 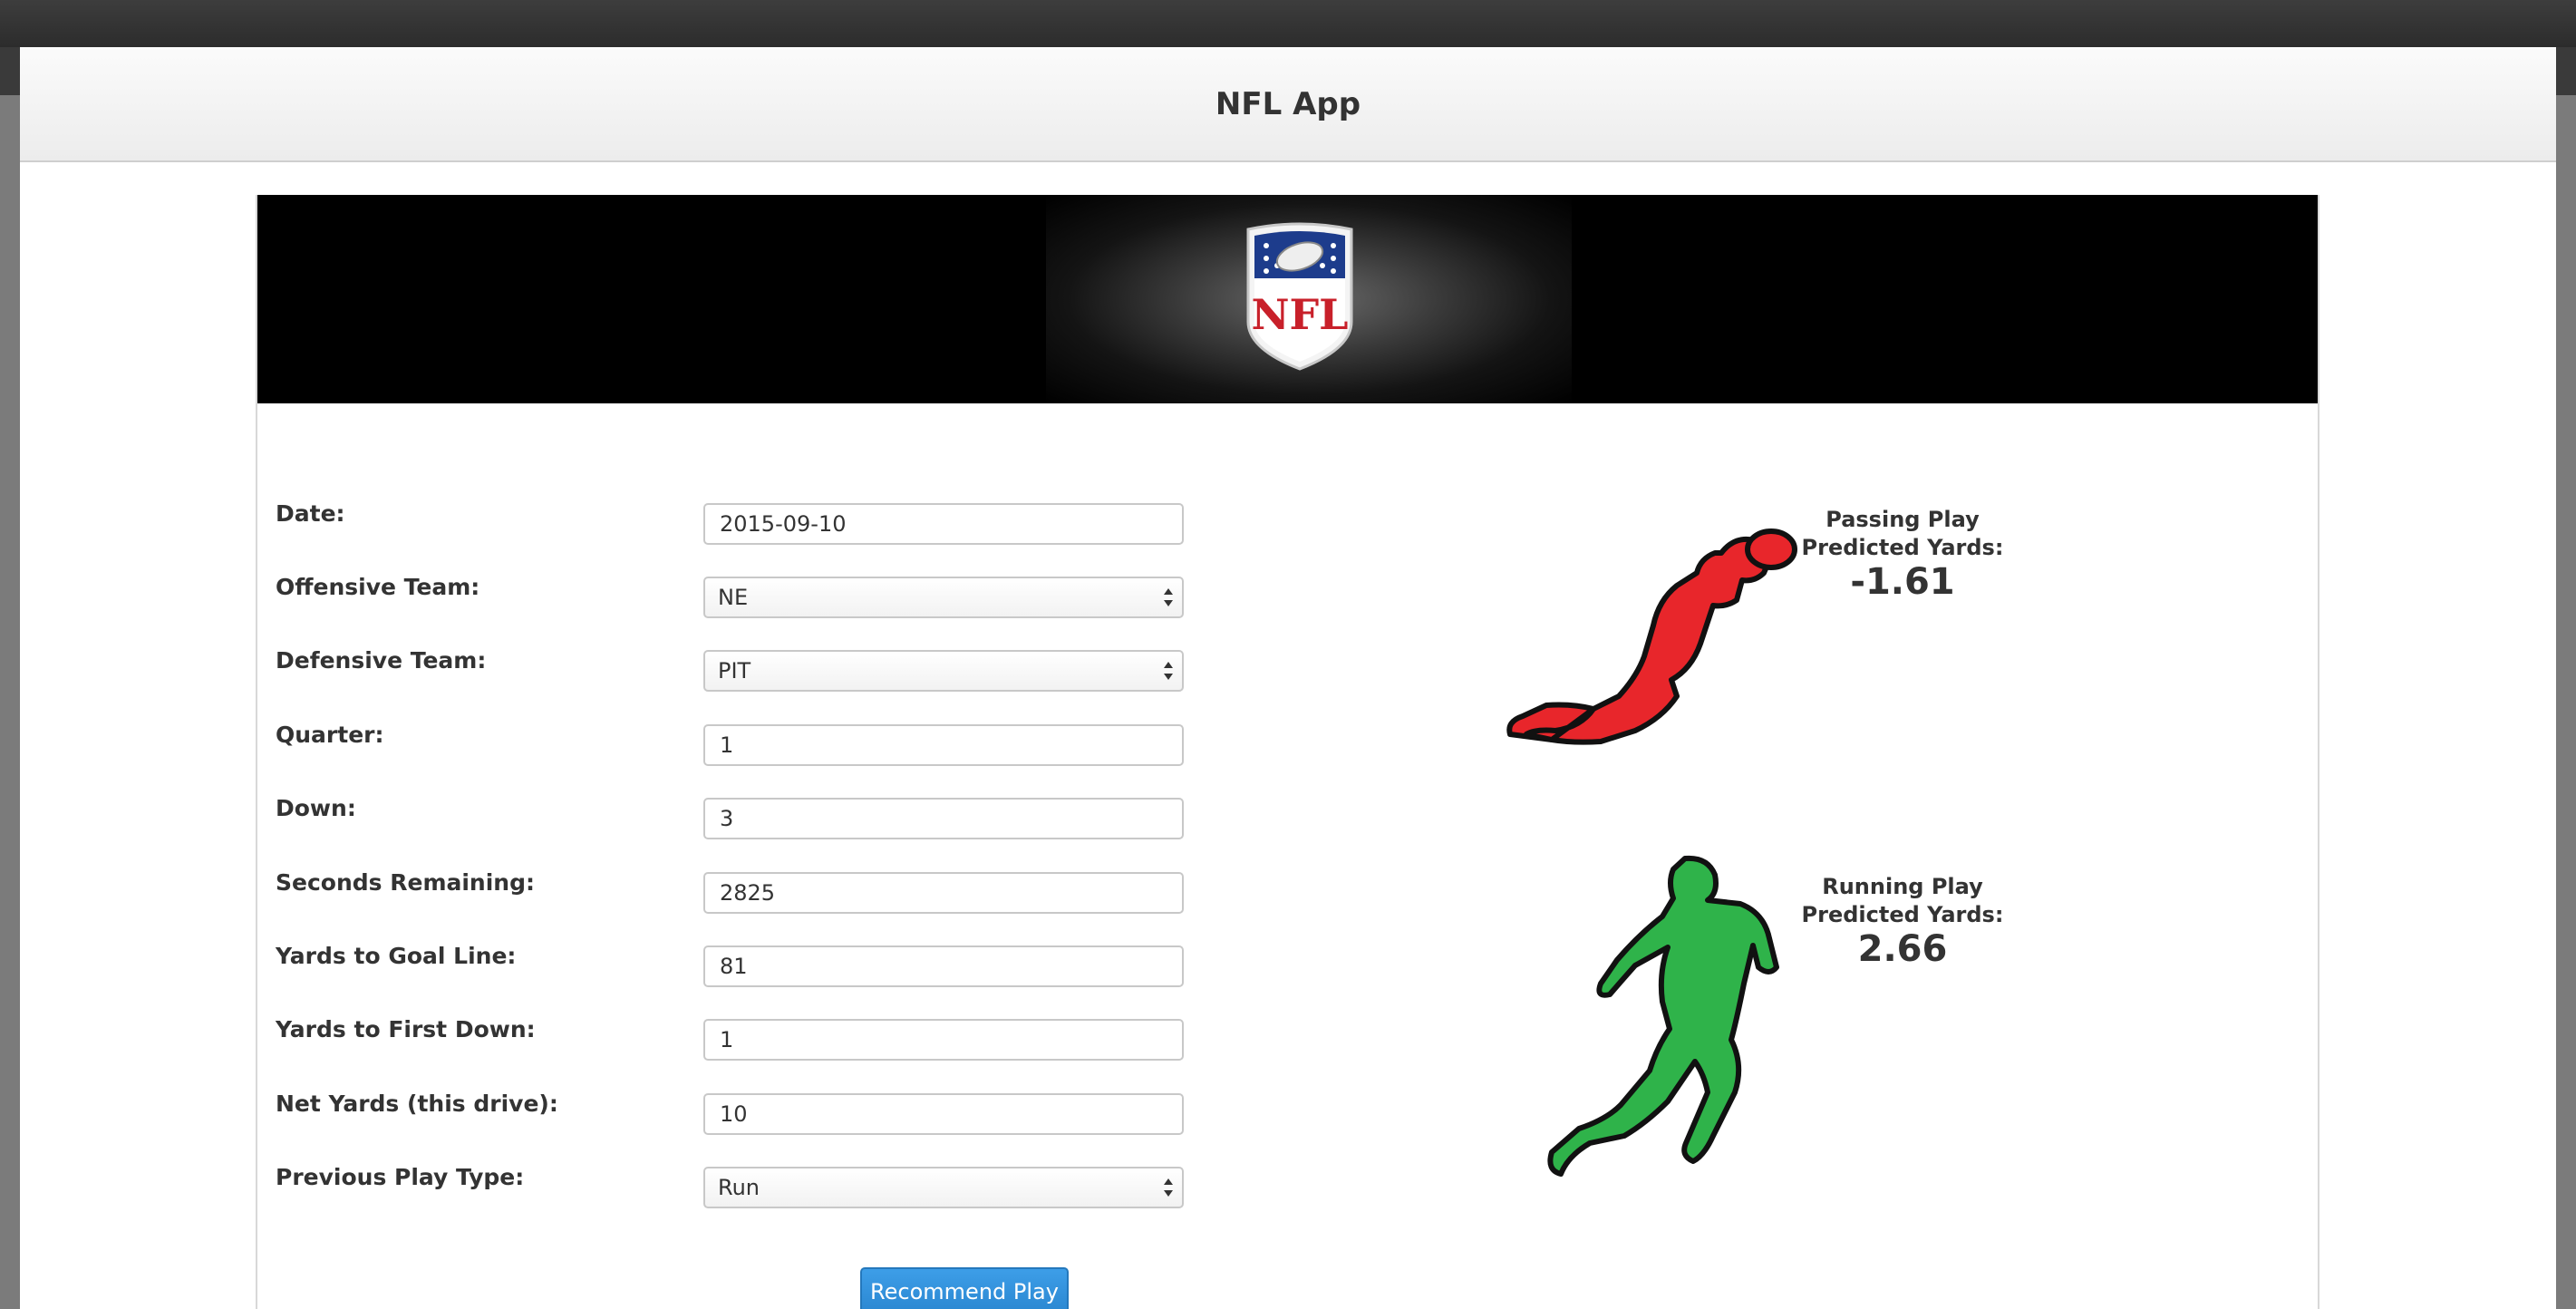 I want to click on passing-prediction: Passing Play Predicted Yards: -1.61, so click(x=1903, y=554).